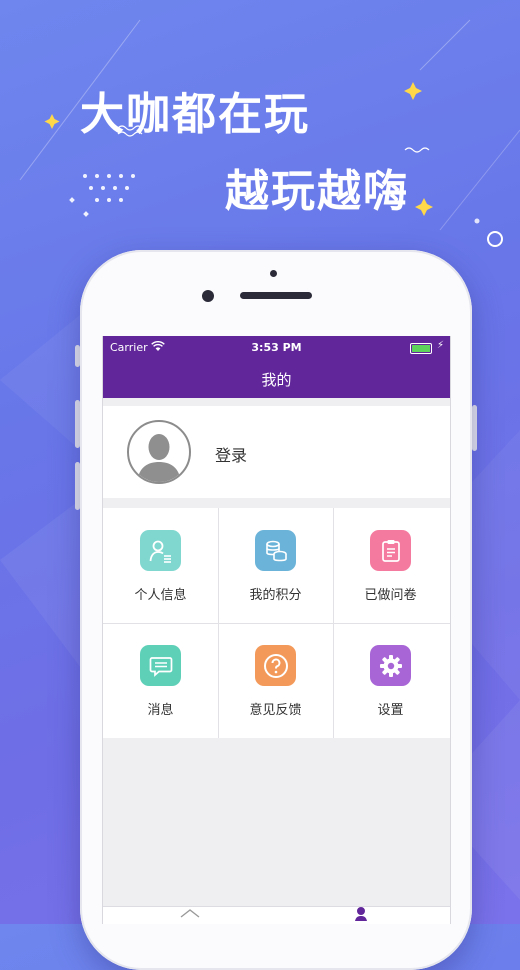 This screenshot has height=970, width=520. What do you see at coordinates (275, 595) in the screenshot?
I see `menu-item-label: 我的积分` at bounding box center [275, 595].